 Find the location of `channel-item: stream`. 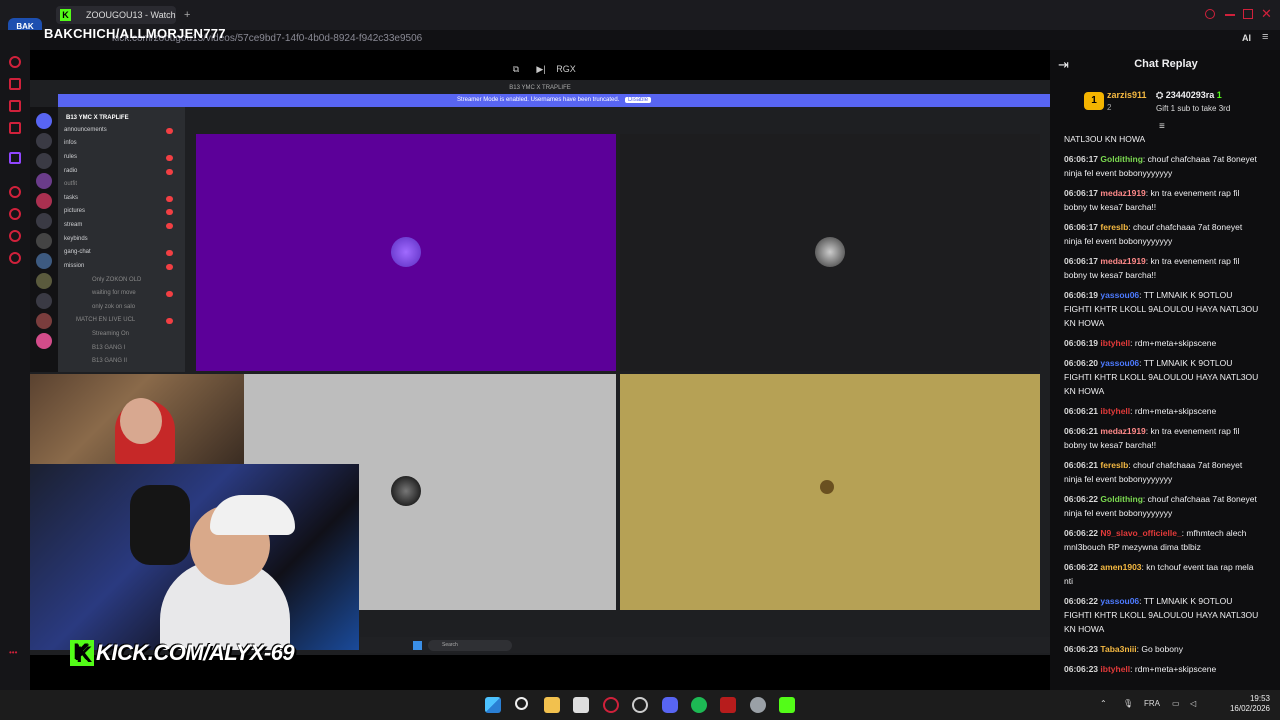

channel-item: stream is located at coordinates (73, 225).